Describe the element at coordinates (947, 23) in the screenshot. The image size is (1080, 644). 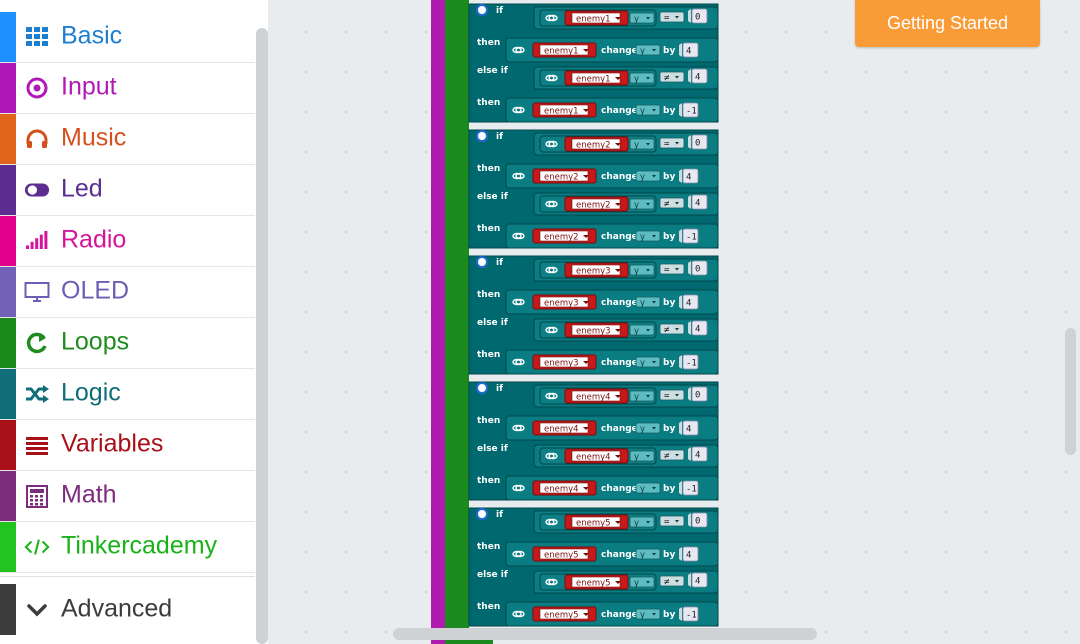
I see `getting-started-button: Getting Started` at that location.